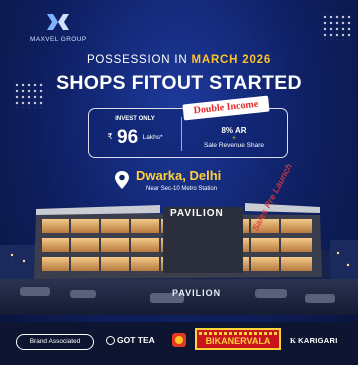 The width and height of the screenshot is (358, 365). Describe the element at coordinates (139, 60) in the screenshot. I see `possession-prefix: POSSESSION IN` at that location.